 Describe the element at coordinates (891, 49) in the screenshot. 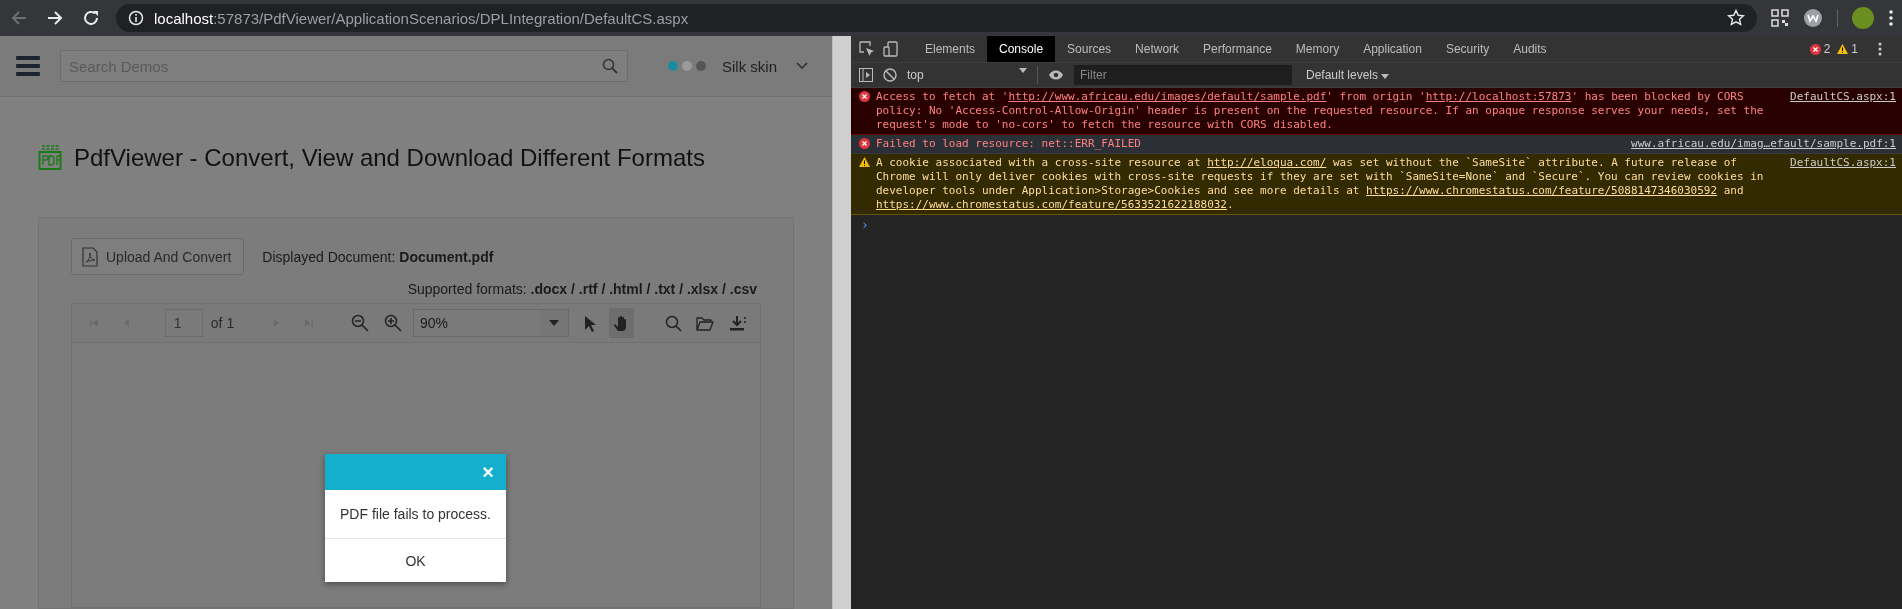

I see `device-toolbar-icon` at that location.